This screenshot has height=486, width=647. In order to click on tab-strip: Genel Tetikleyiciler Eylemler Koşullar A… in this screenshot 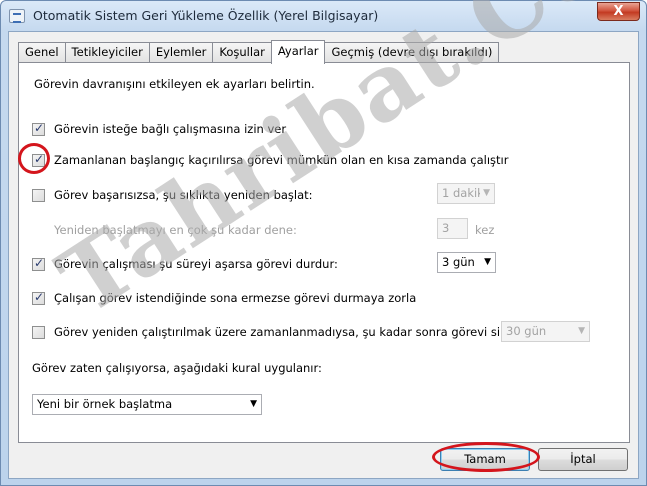, I will do `click(259, 52)`.